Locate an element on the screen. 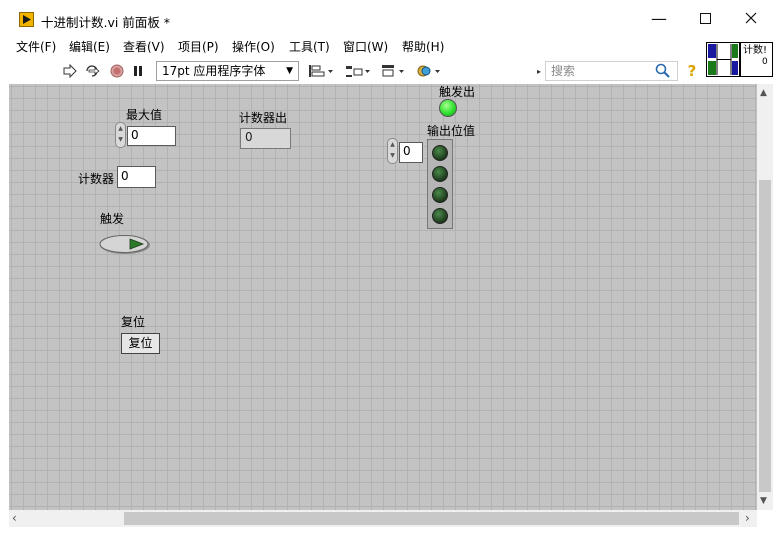 This screenshot has height=533, width=781. align-icon is located at coordinates (321, 71).